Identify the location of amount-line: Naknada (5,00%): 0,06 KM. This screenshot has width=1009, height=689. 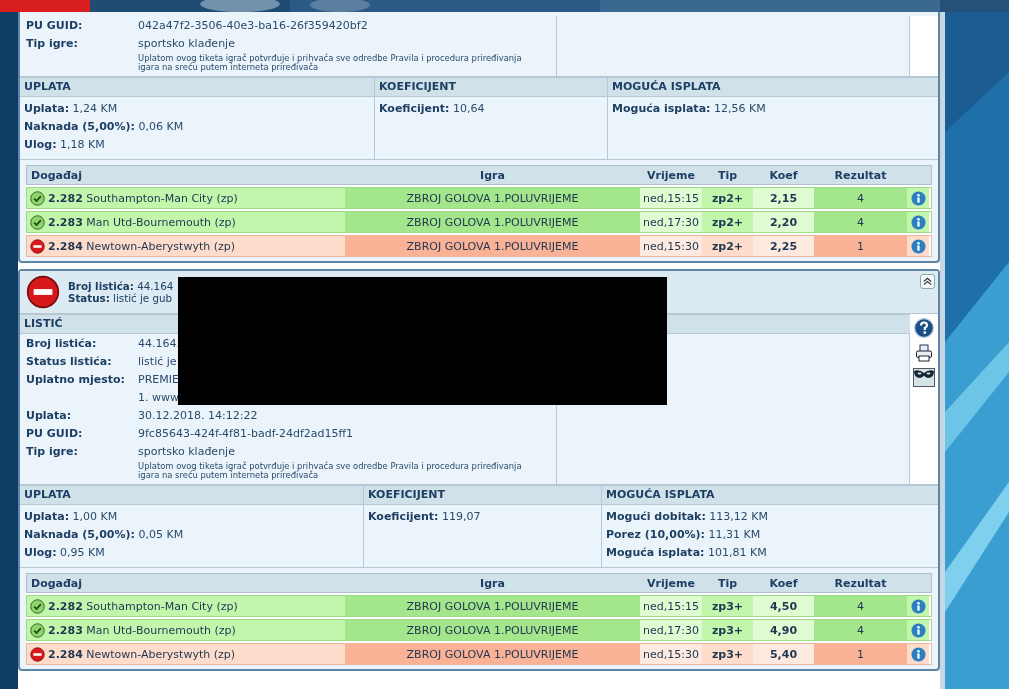
(104, 126).